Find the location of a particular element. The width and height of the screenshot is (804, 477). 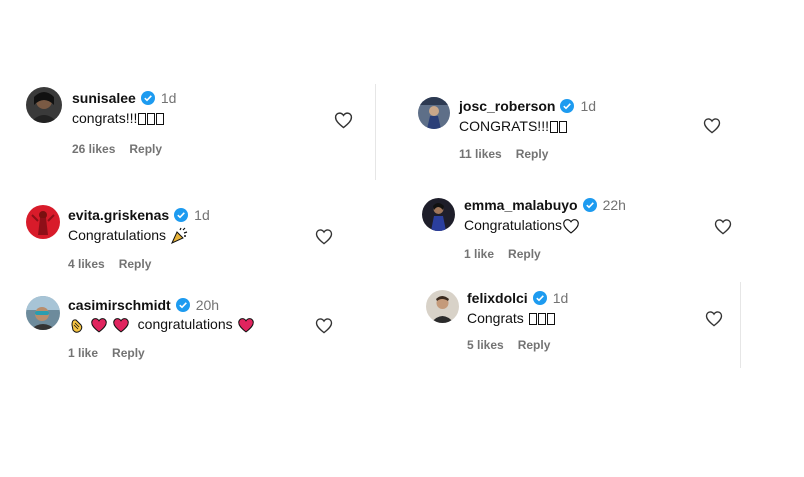

username: emma_malabuyo is located at coordinates (521, 205).